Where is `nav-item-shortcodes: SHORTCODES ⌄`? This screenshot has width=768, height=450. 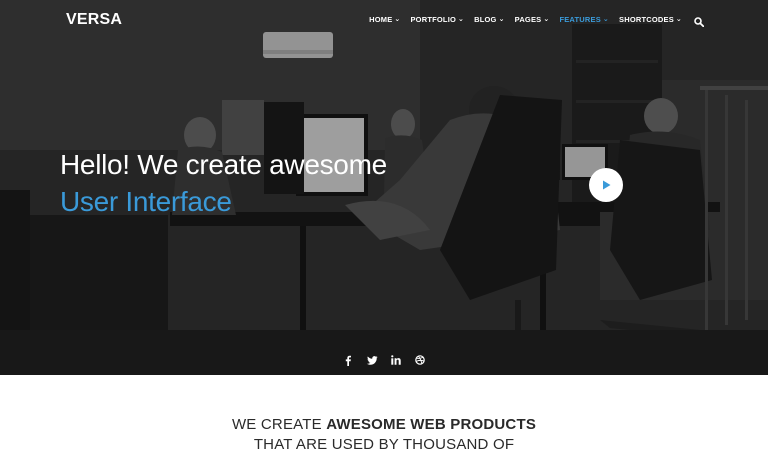 nav-item-shortcodes: SHORTCODES ⌄ is located at coordinates (650, 19).